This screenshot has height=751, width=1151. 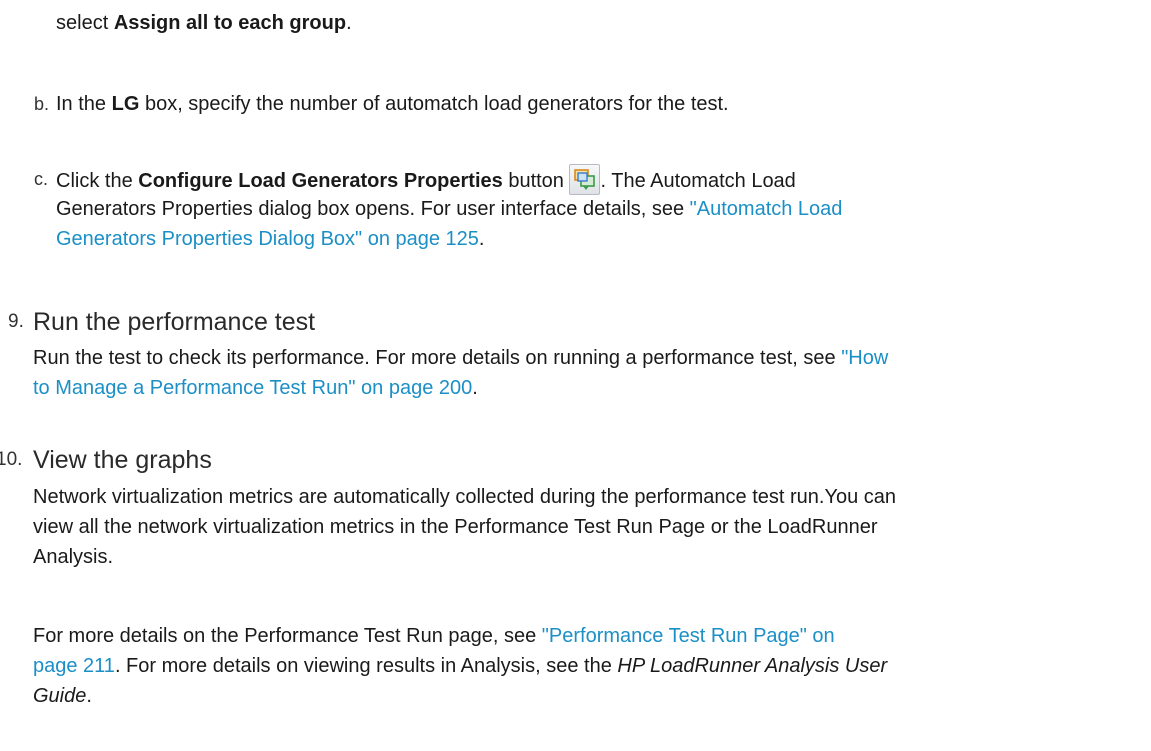 I want to click on step-a-continuation: select Assign all to each group., so click(x=204, y=23).